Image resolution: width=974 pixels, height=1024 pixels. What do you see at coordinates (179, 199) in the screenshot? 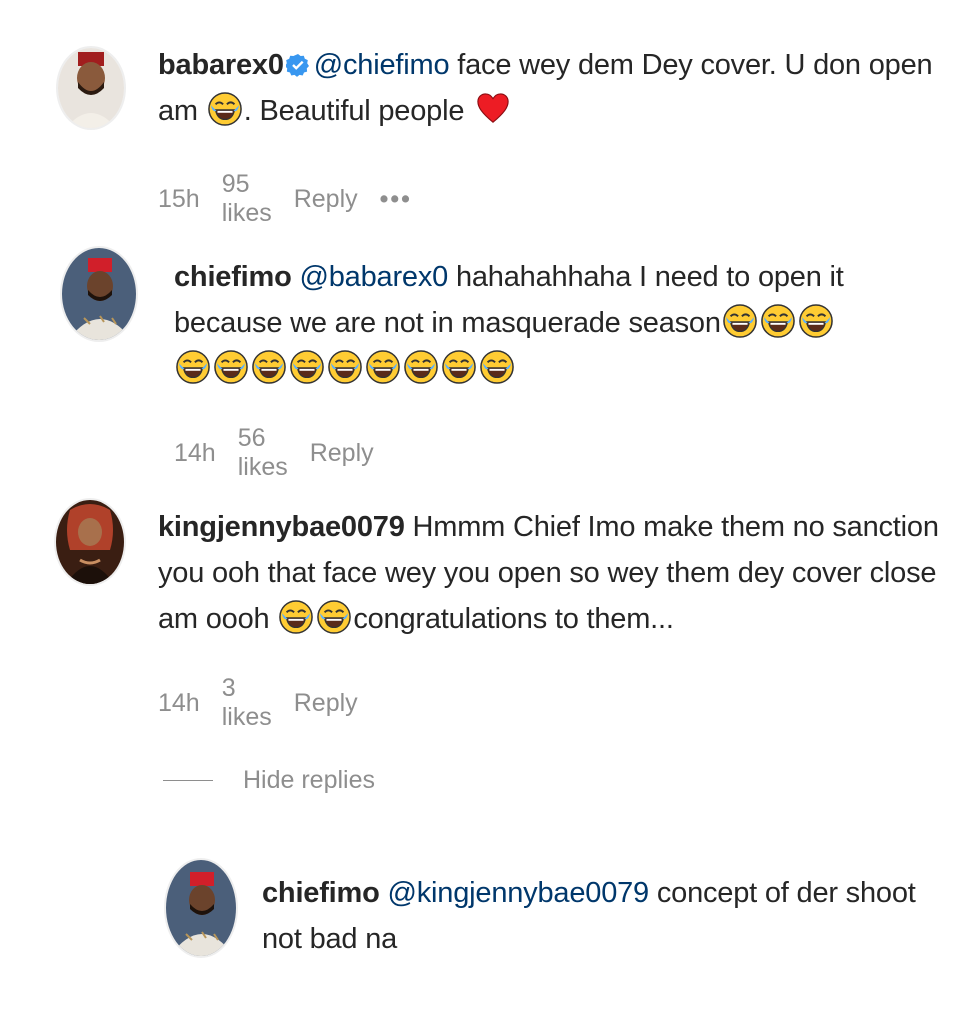
I see `timestamp: 15h` at bounding box center [179, 199].